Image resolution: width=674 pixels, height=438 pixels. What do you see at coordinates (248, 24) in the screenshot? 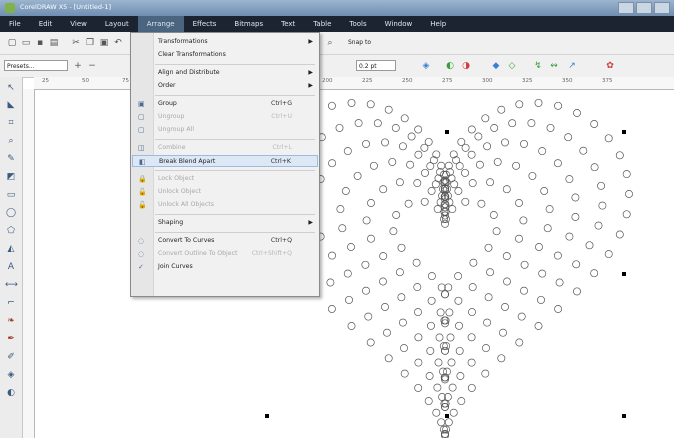
I see `menu-bitmaps: Bitmaps` at bounding box center [248, 24].